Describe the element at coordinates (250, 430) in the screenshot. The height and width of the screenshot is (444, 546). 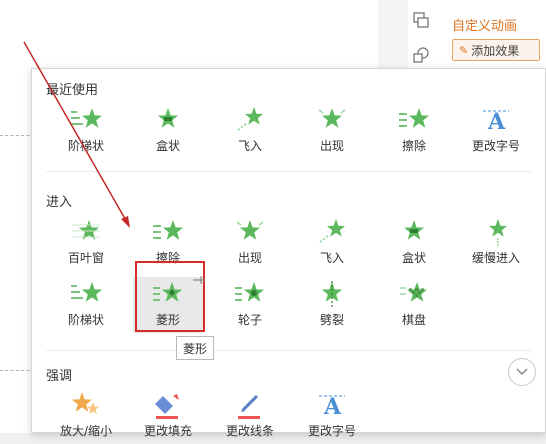
I see `effect-label: 更改线条` at that location.